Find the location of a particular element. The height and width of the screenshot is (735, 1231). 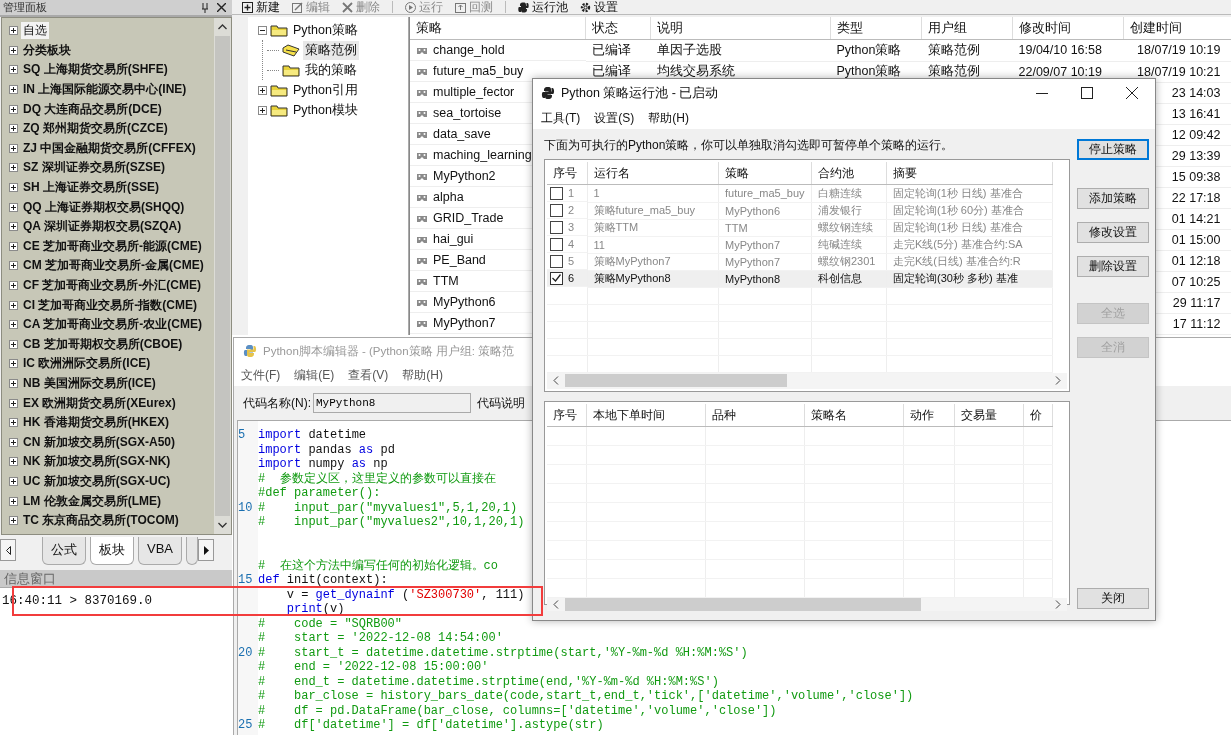

strategy-name: TTM is located at coordinates (446, 281).